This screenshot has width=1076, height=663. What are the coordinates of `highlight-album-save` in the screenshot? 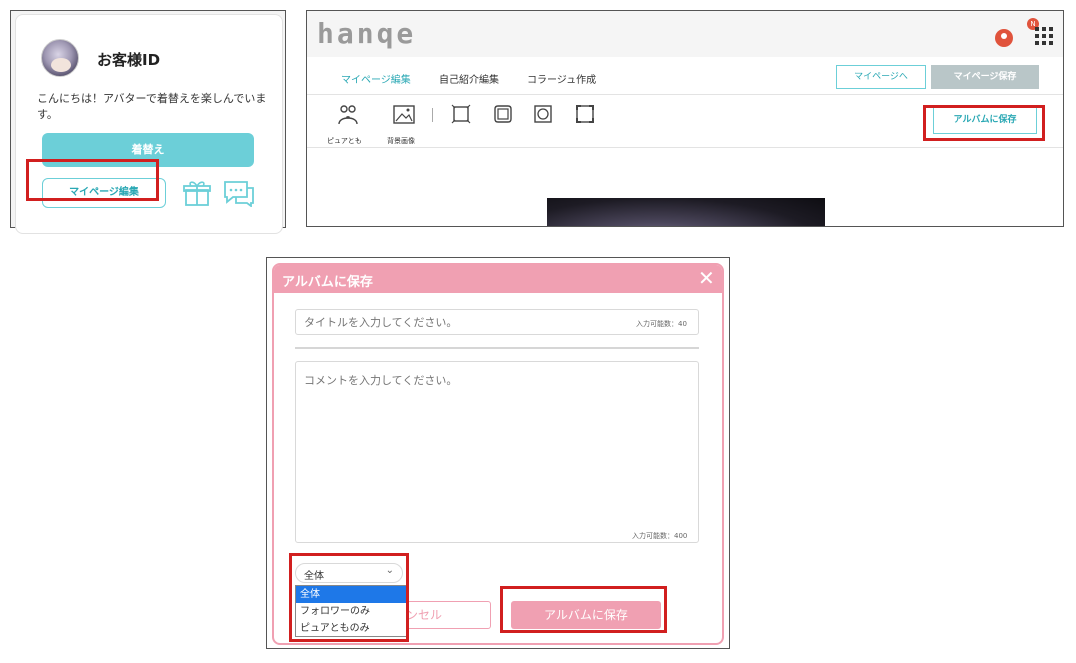 It's located at (583, 609).